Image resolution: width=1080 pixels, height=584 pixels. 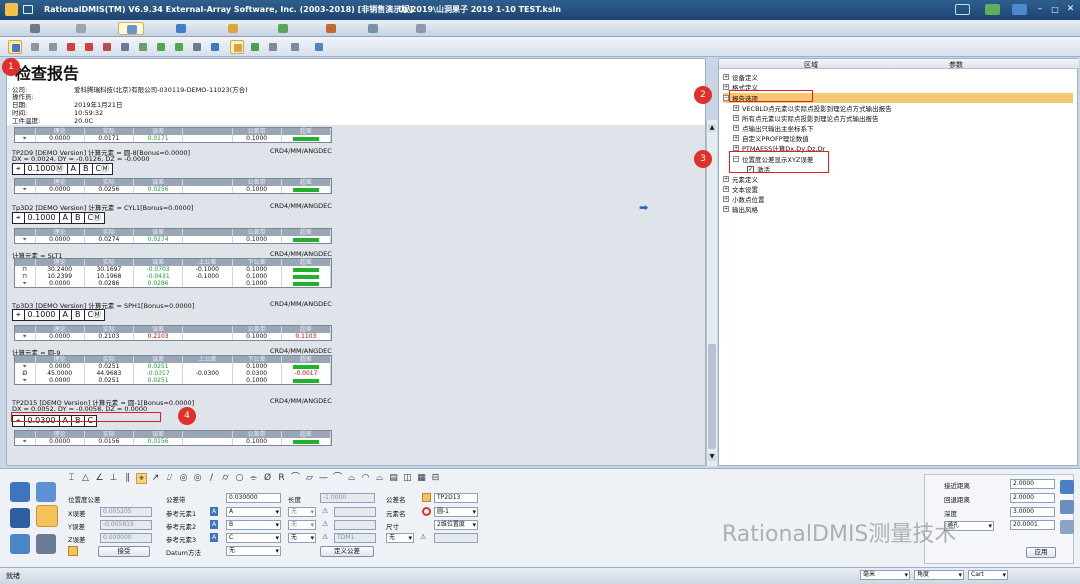 What do you see at coordinates (47, 516) in the screenshot?
I see `tolerance-tool-icon` at bounding box center [47, 516].